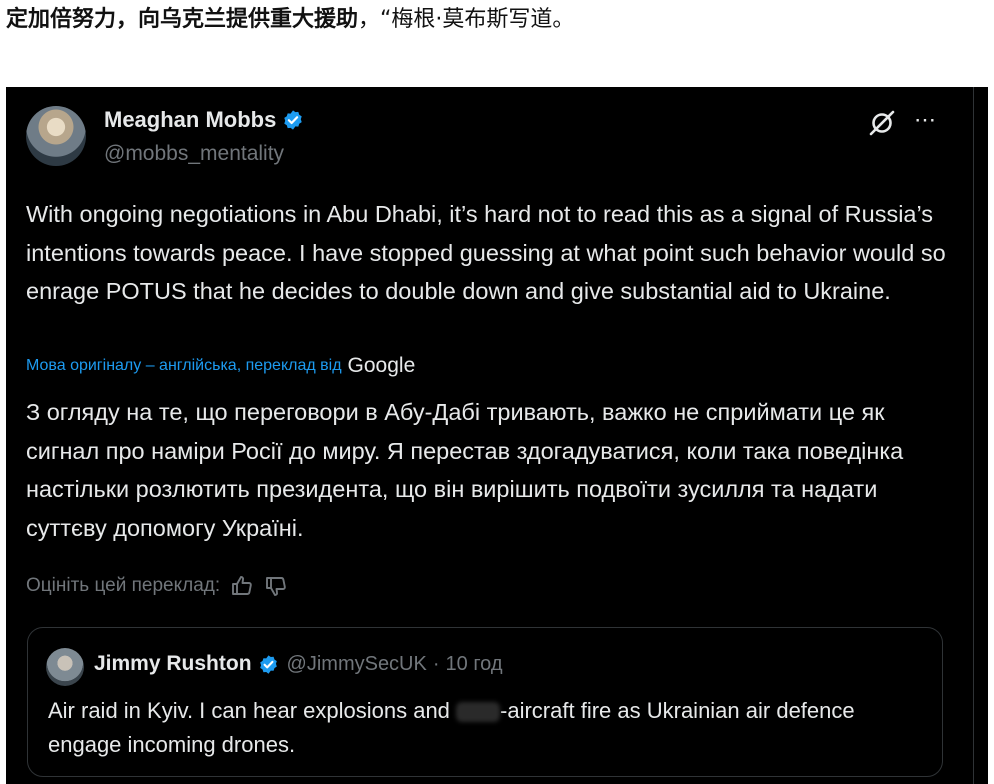 The image size is (994, 784). I want to click on more-options-icon: ⋯, so click(925, 120).